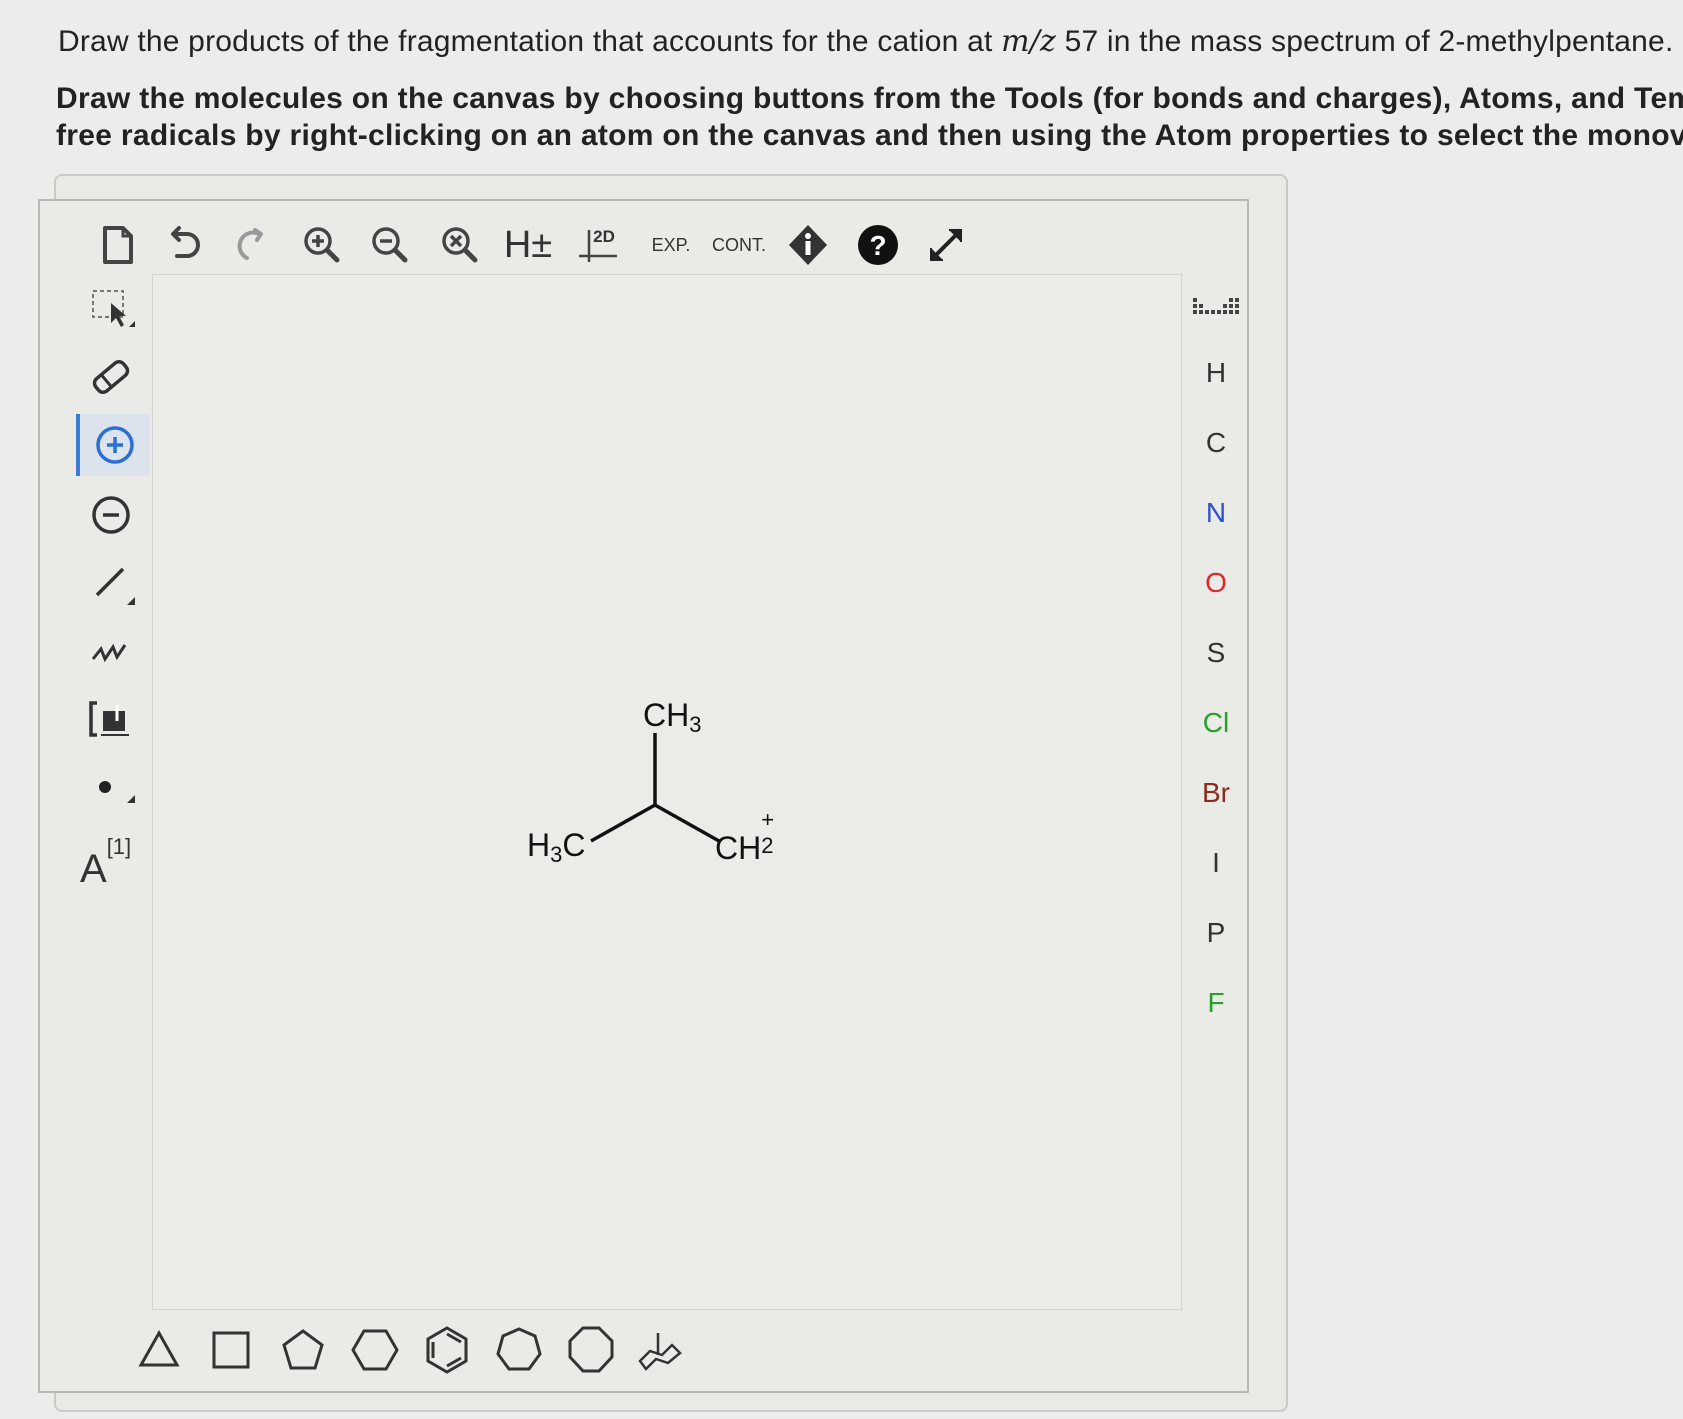 The width and height of the screenshot is (1683, 1419). I want to click on zoom-in-icon, so click(322, 245).